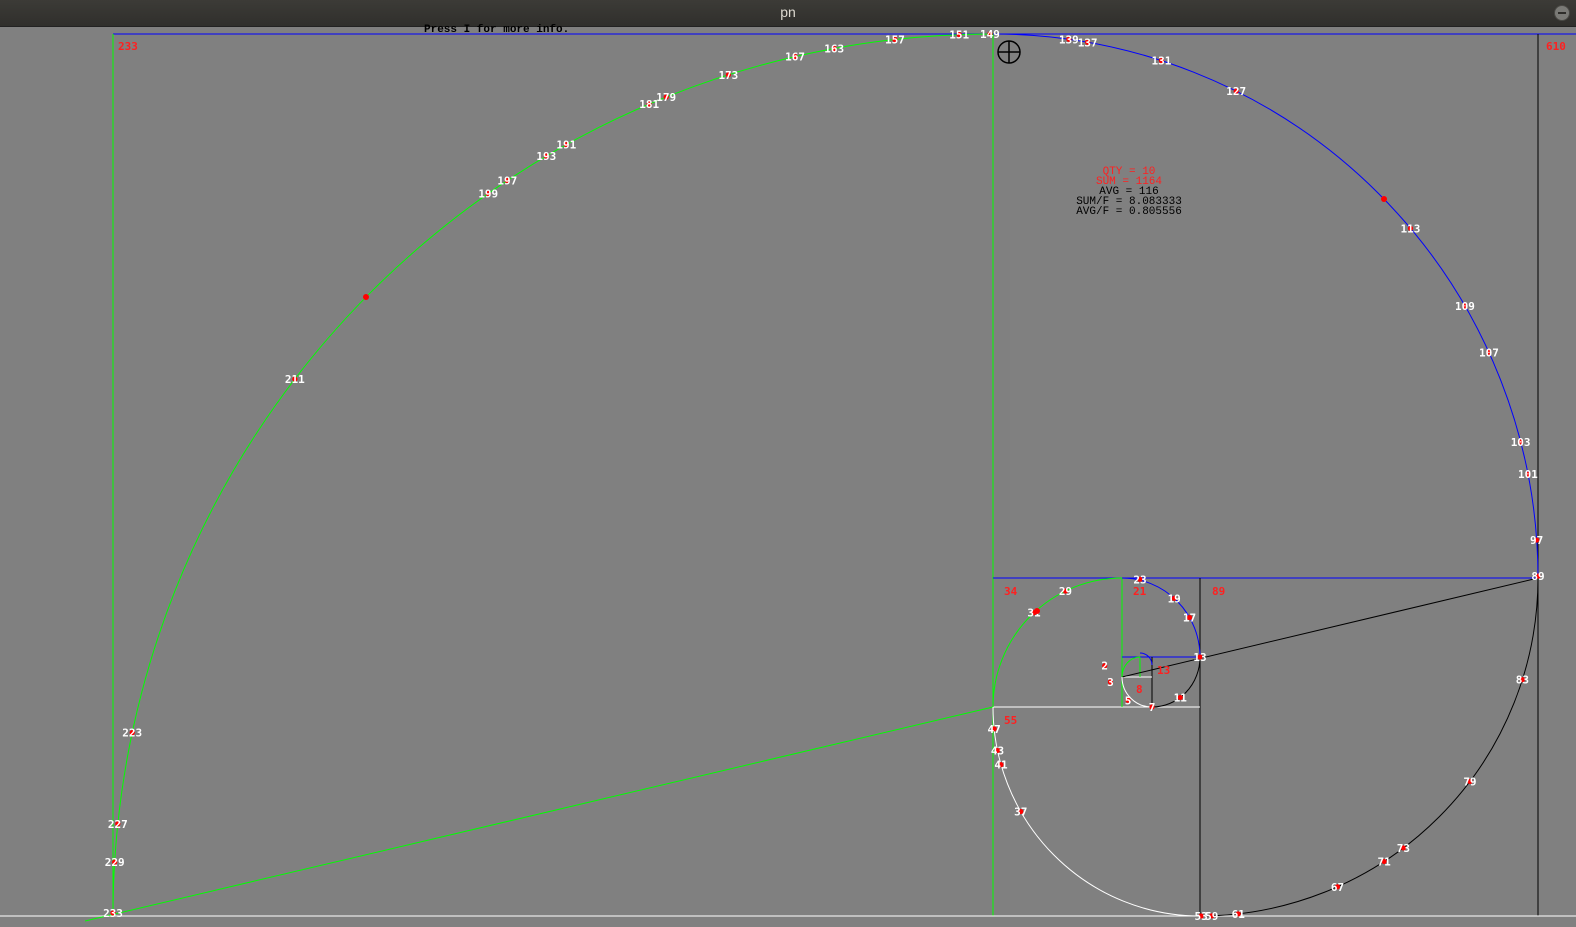 The height and width of the screenshot is (927, 1576). What do you see at coordinates (1556, 46) in the screenshot?
I see `fib-square-label: 610` at bounding box center [1556, 46].